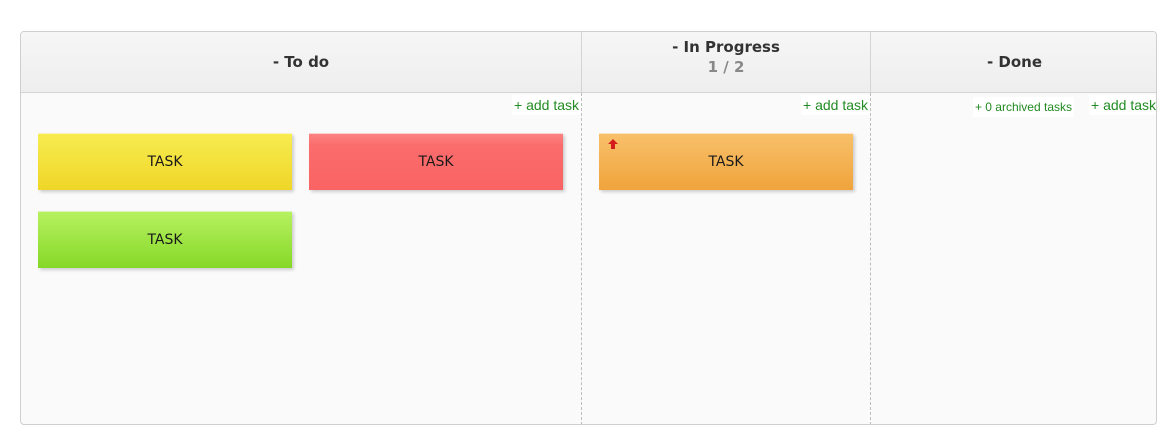 Image resolution: width=1167 pixels, height=446 pixels. I want to click on add-task-link-done: + add task, so click(1122, 105).